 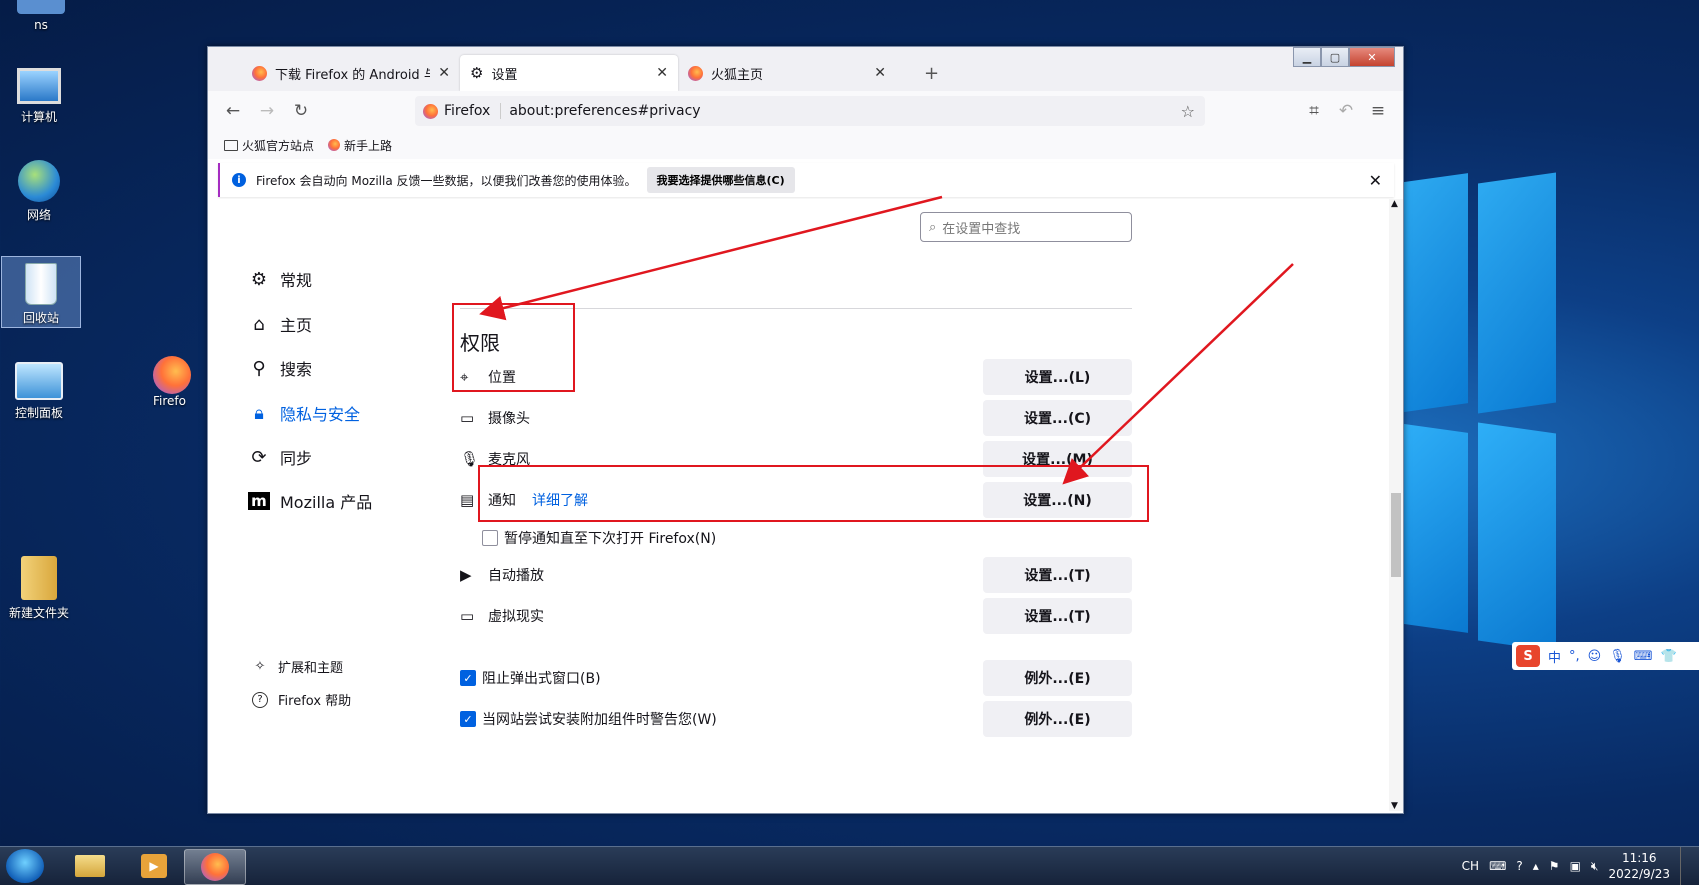 I want to click on taskbar-explorer, so click(x=90, y=866).